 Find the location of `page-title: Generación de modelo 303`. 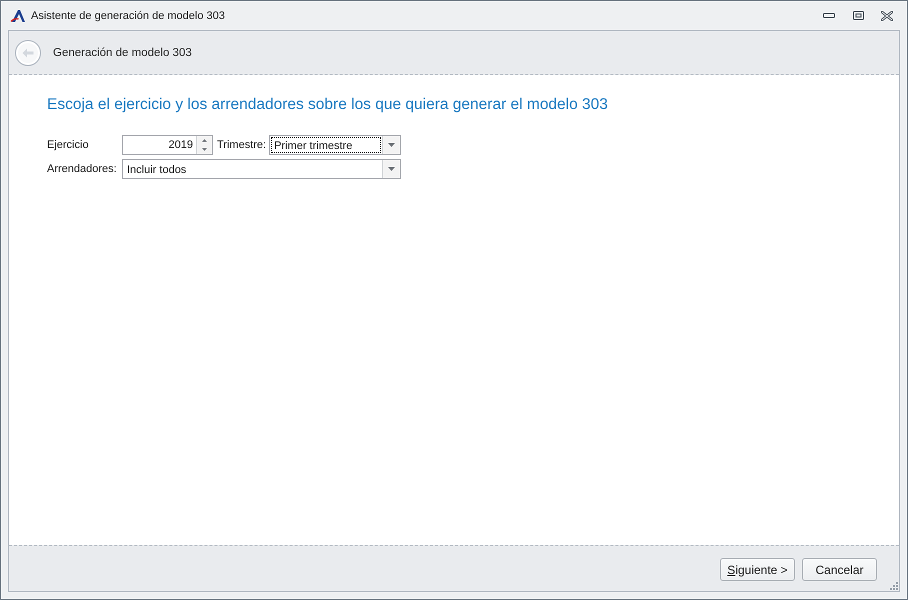

page-title: Generación de modelo 303 is located at coordinates (122, 52).